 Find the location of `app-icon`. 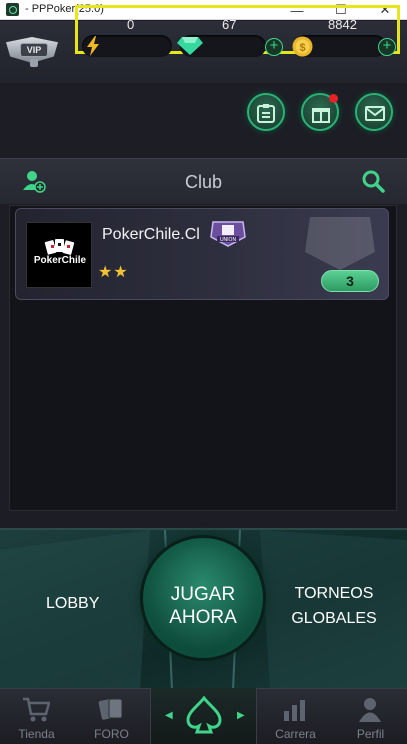

app-icon is located at coordinates (12, 9).